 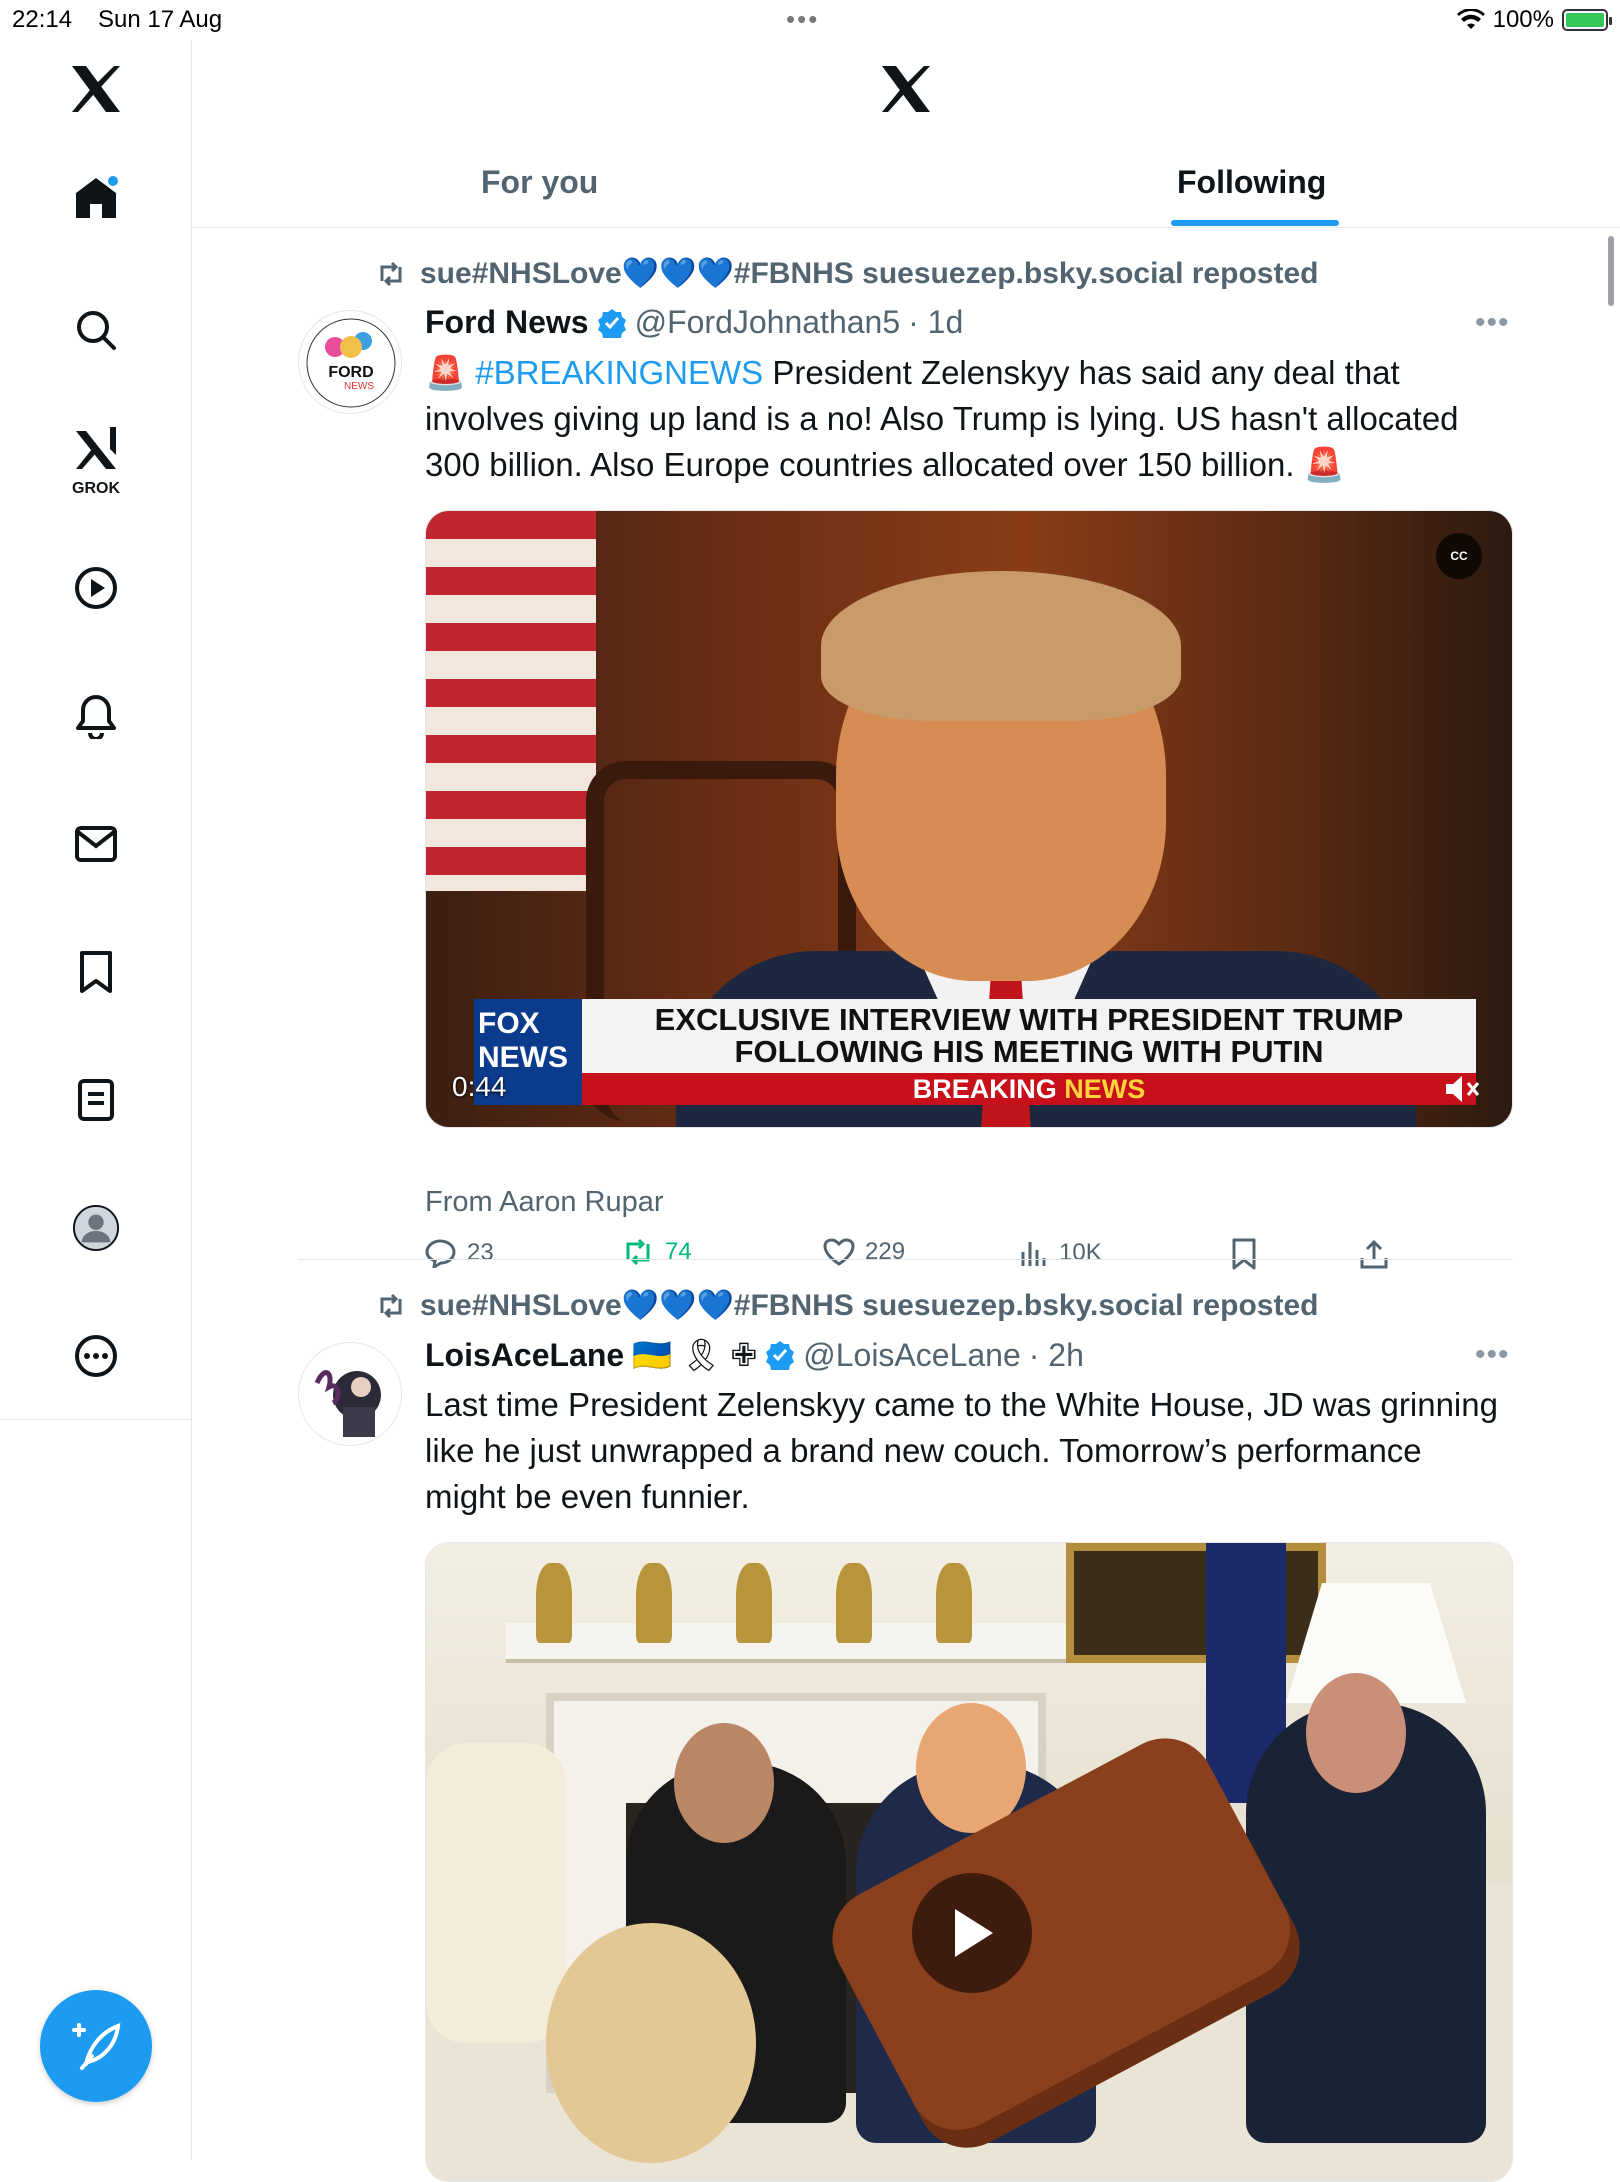 What do you see at coordinates (42, 19) in the screenshot?
I see `status-time: 22:14` at bounding box center [42, 19].